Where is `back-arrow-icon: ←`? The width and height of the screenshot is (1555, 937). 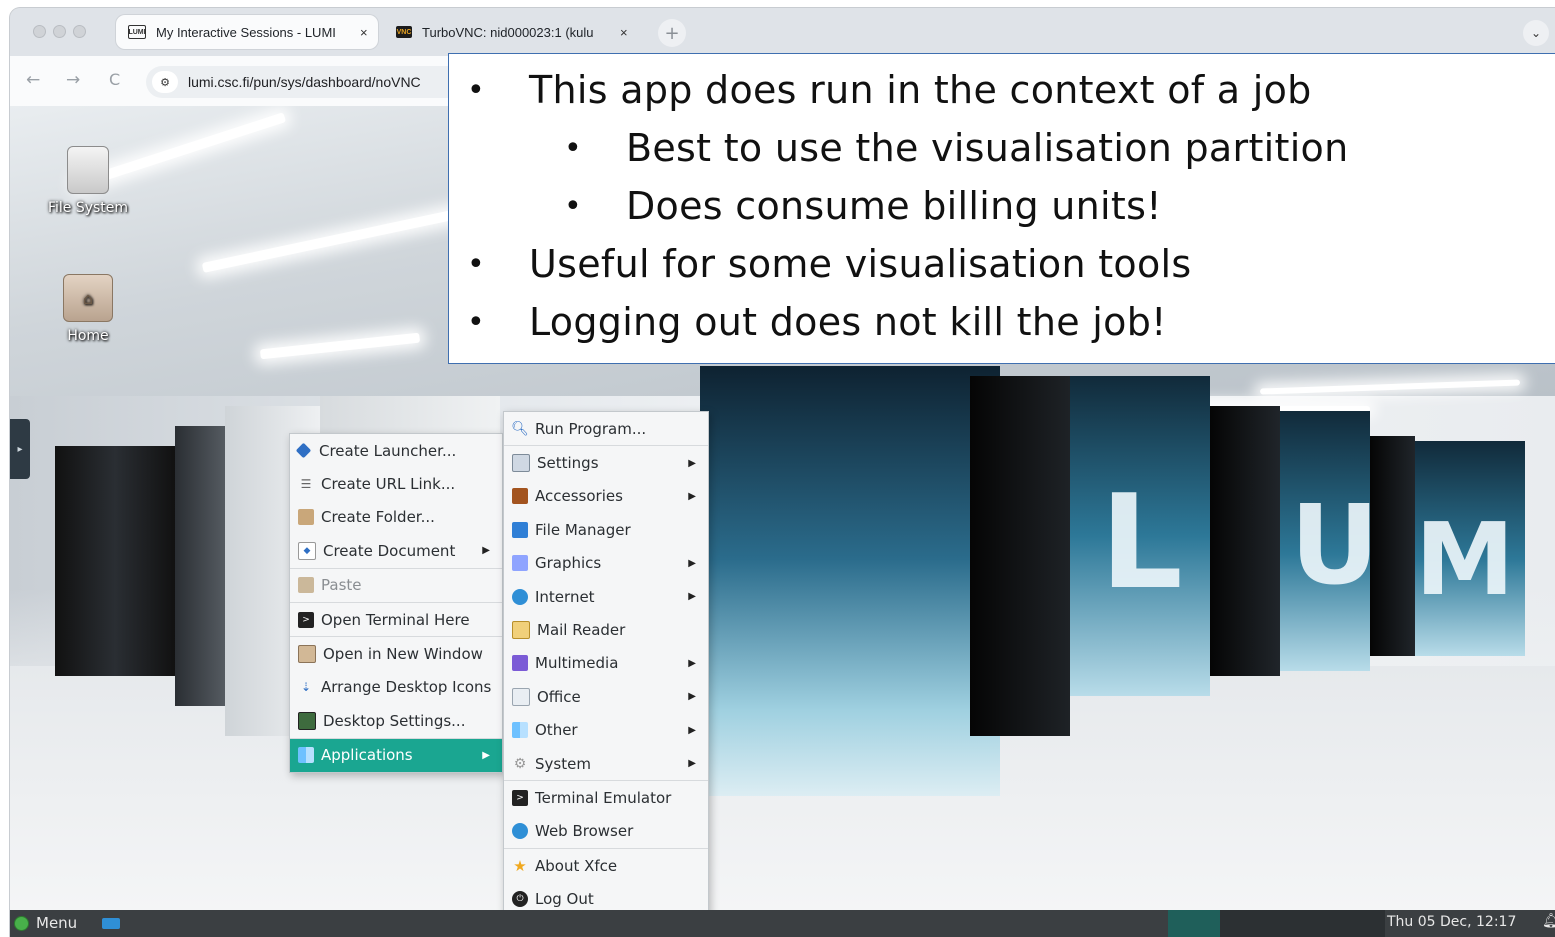 back-arrow-icon: ← is located at coordinates (33, 80).